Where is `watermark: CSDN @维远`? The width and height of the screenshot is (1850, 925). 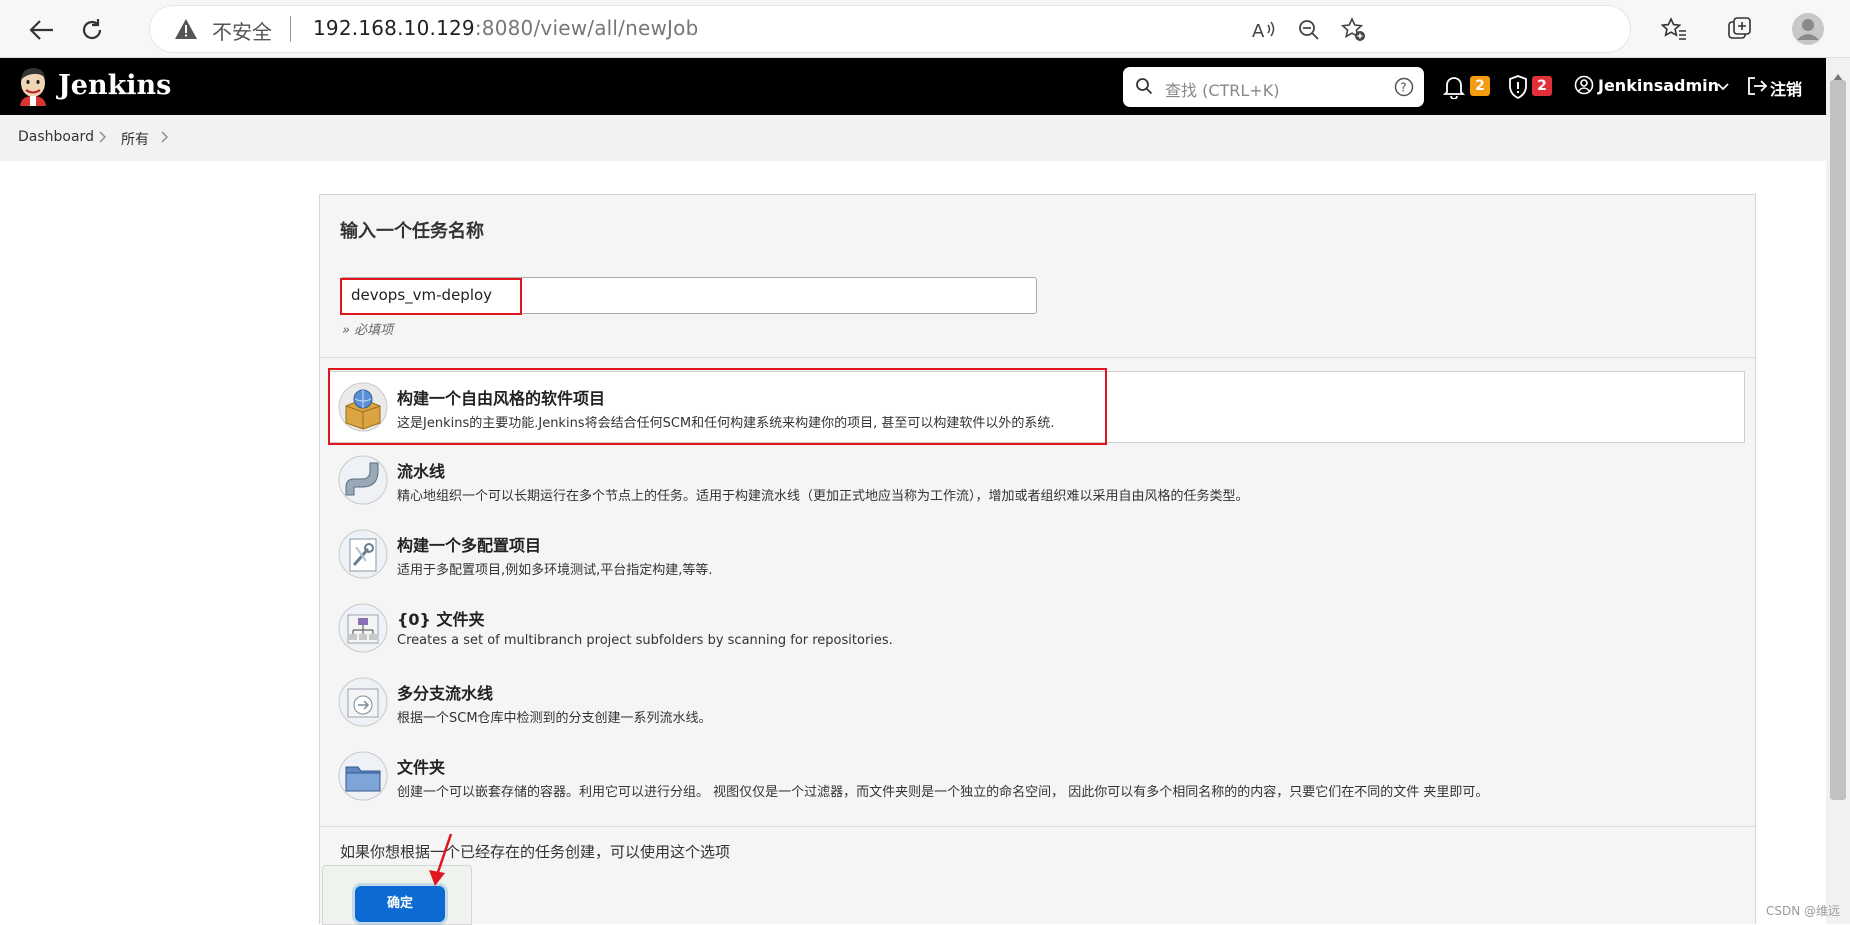
watermark: CSDN @维远 is located at coordinates (1803, 911).